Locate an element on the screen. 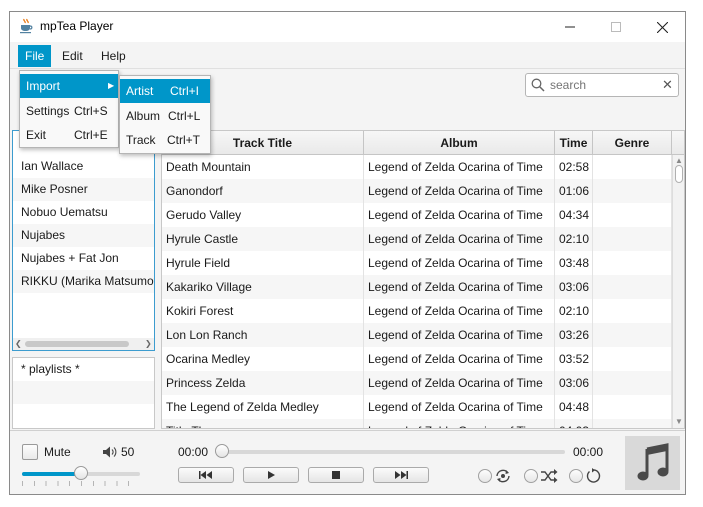 This screenshot has width=703, height=507. cell-track-title: Hyrule Field is located at coordinates (263, 263).